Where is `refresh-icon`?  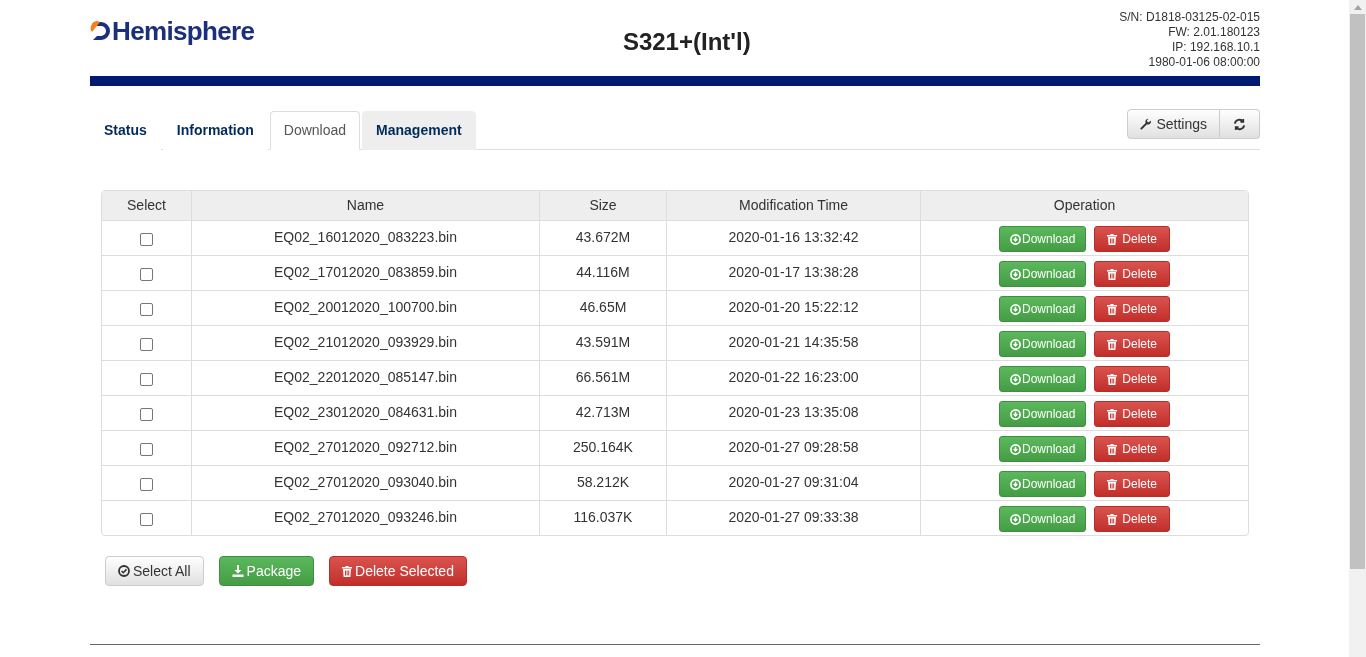 refresh-icon is located at coordinates (1239, 124).